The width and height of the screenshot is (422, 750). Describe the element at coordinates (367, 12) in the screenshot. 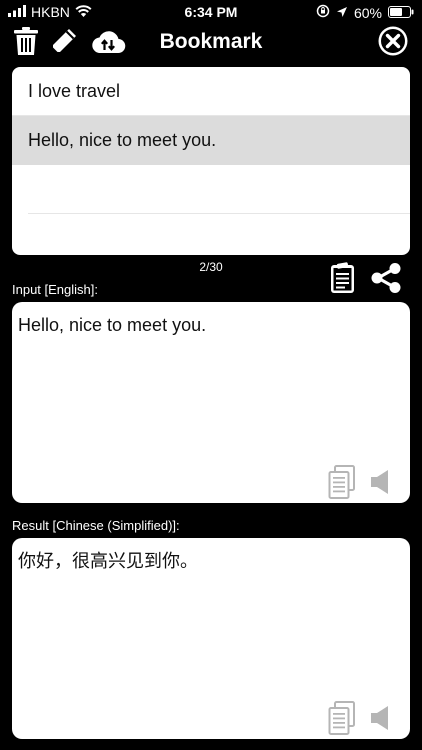

I see `battery-percent: 60%` at that location.